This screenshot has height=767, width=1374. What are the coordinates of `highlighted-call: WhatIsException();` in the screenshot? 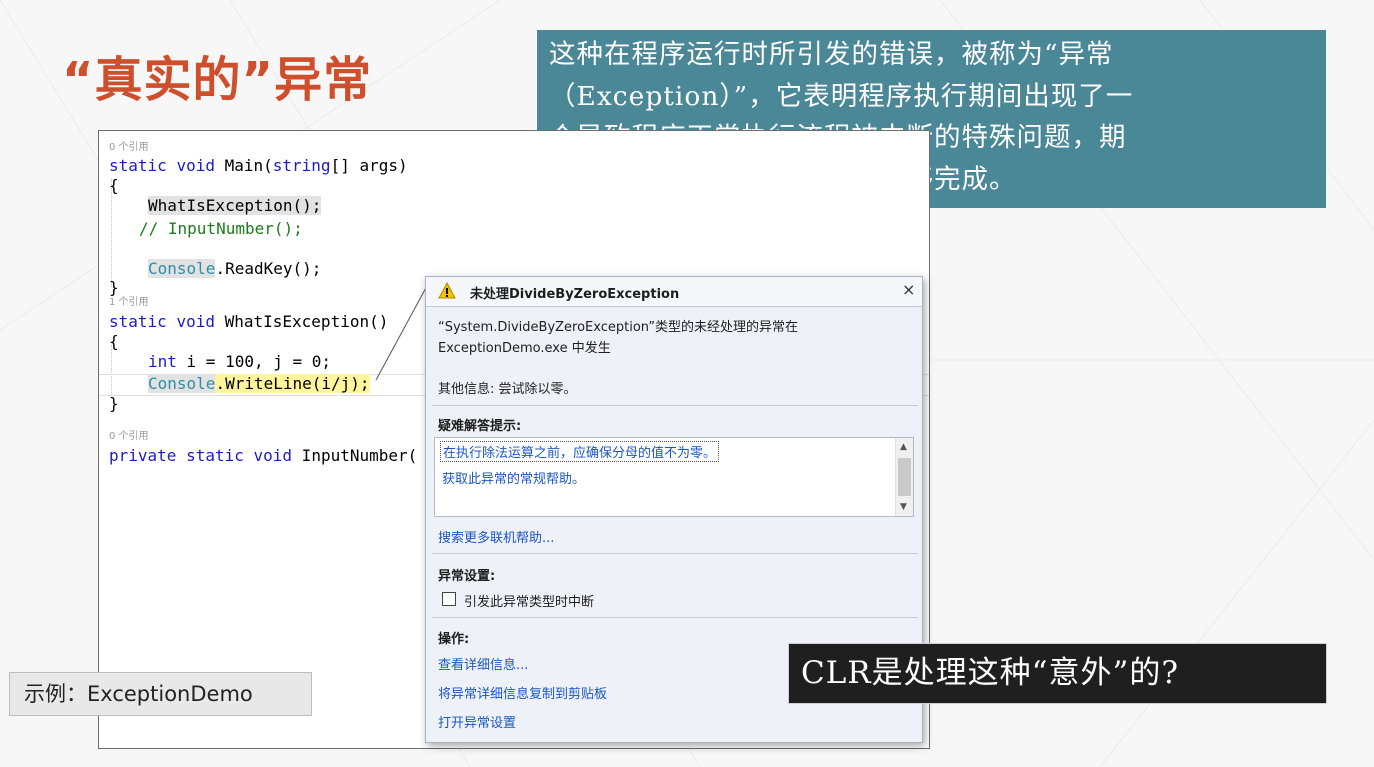 It's located at (235, 205).